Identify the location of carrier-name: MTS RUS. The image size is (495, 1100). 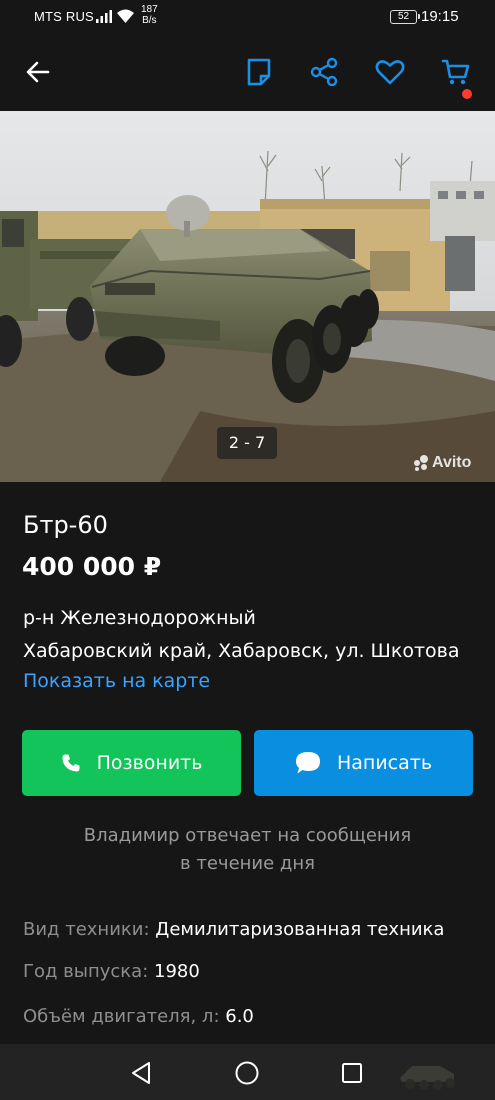
(64, 16).